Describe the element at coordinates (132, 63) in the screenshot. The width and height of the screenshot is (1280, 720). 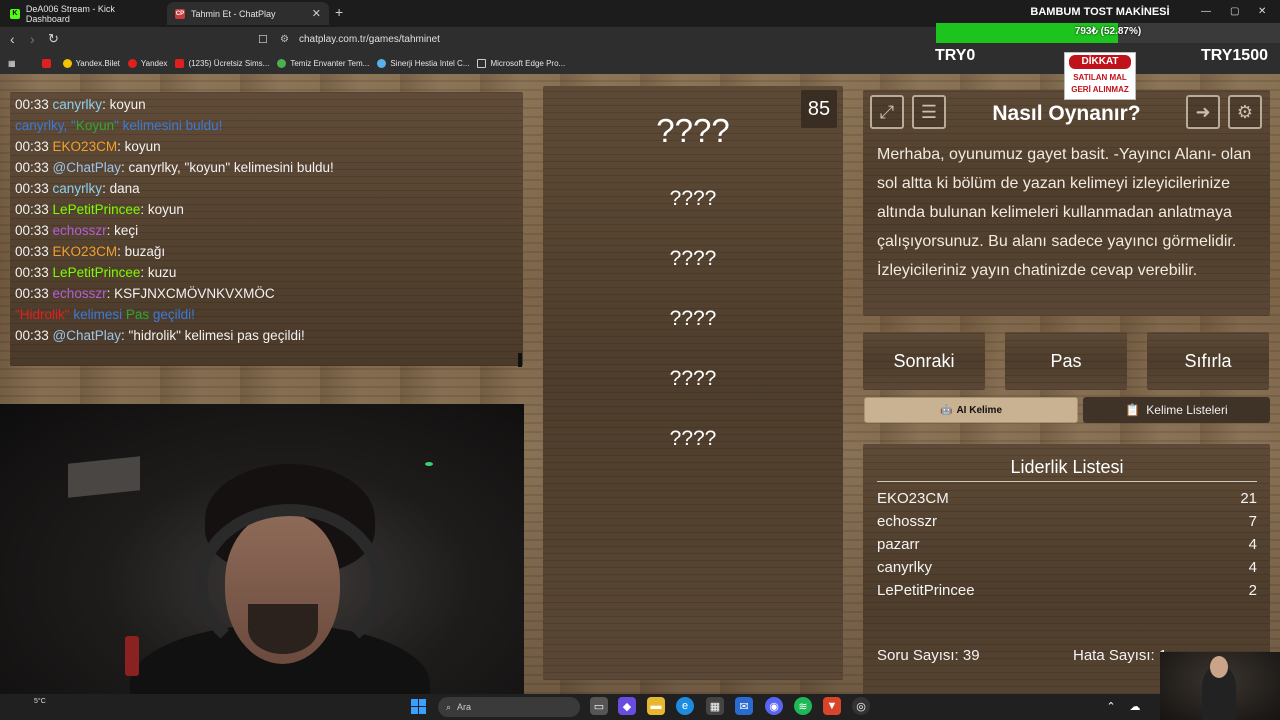
I see `yandex-icon` at that location.